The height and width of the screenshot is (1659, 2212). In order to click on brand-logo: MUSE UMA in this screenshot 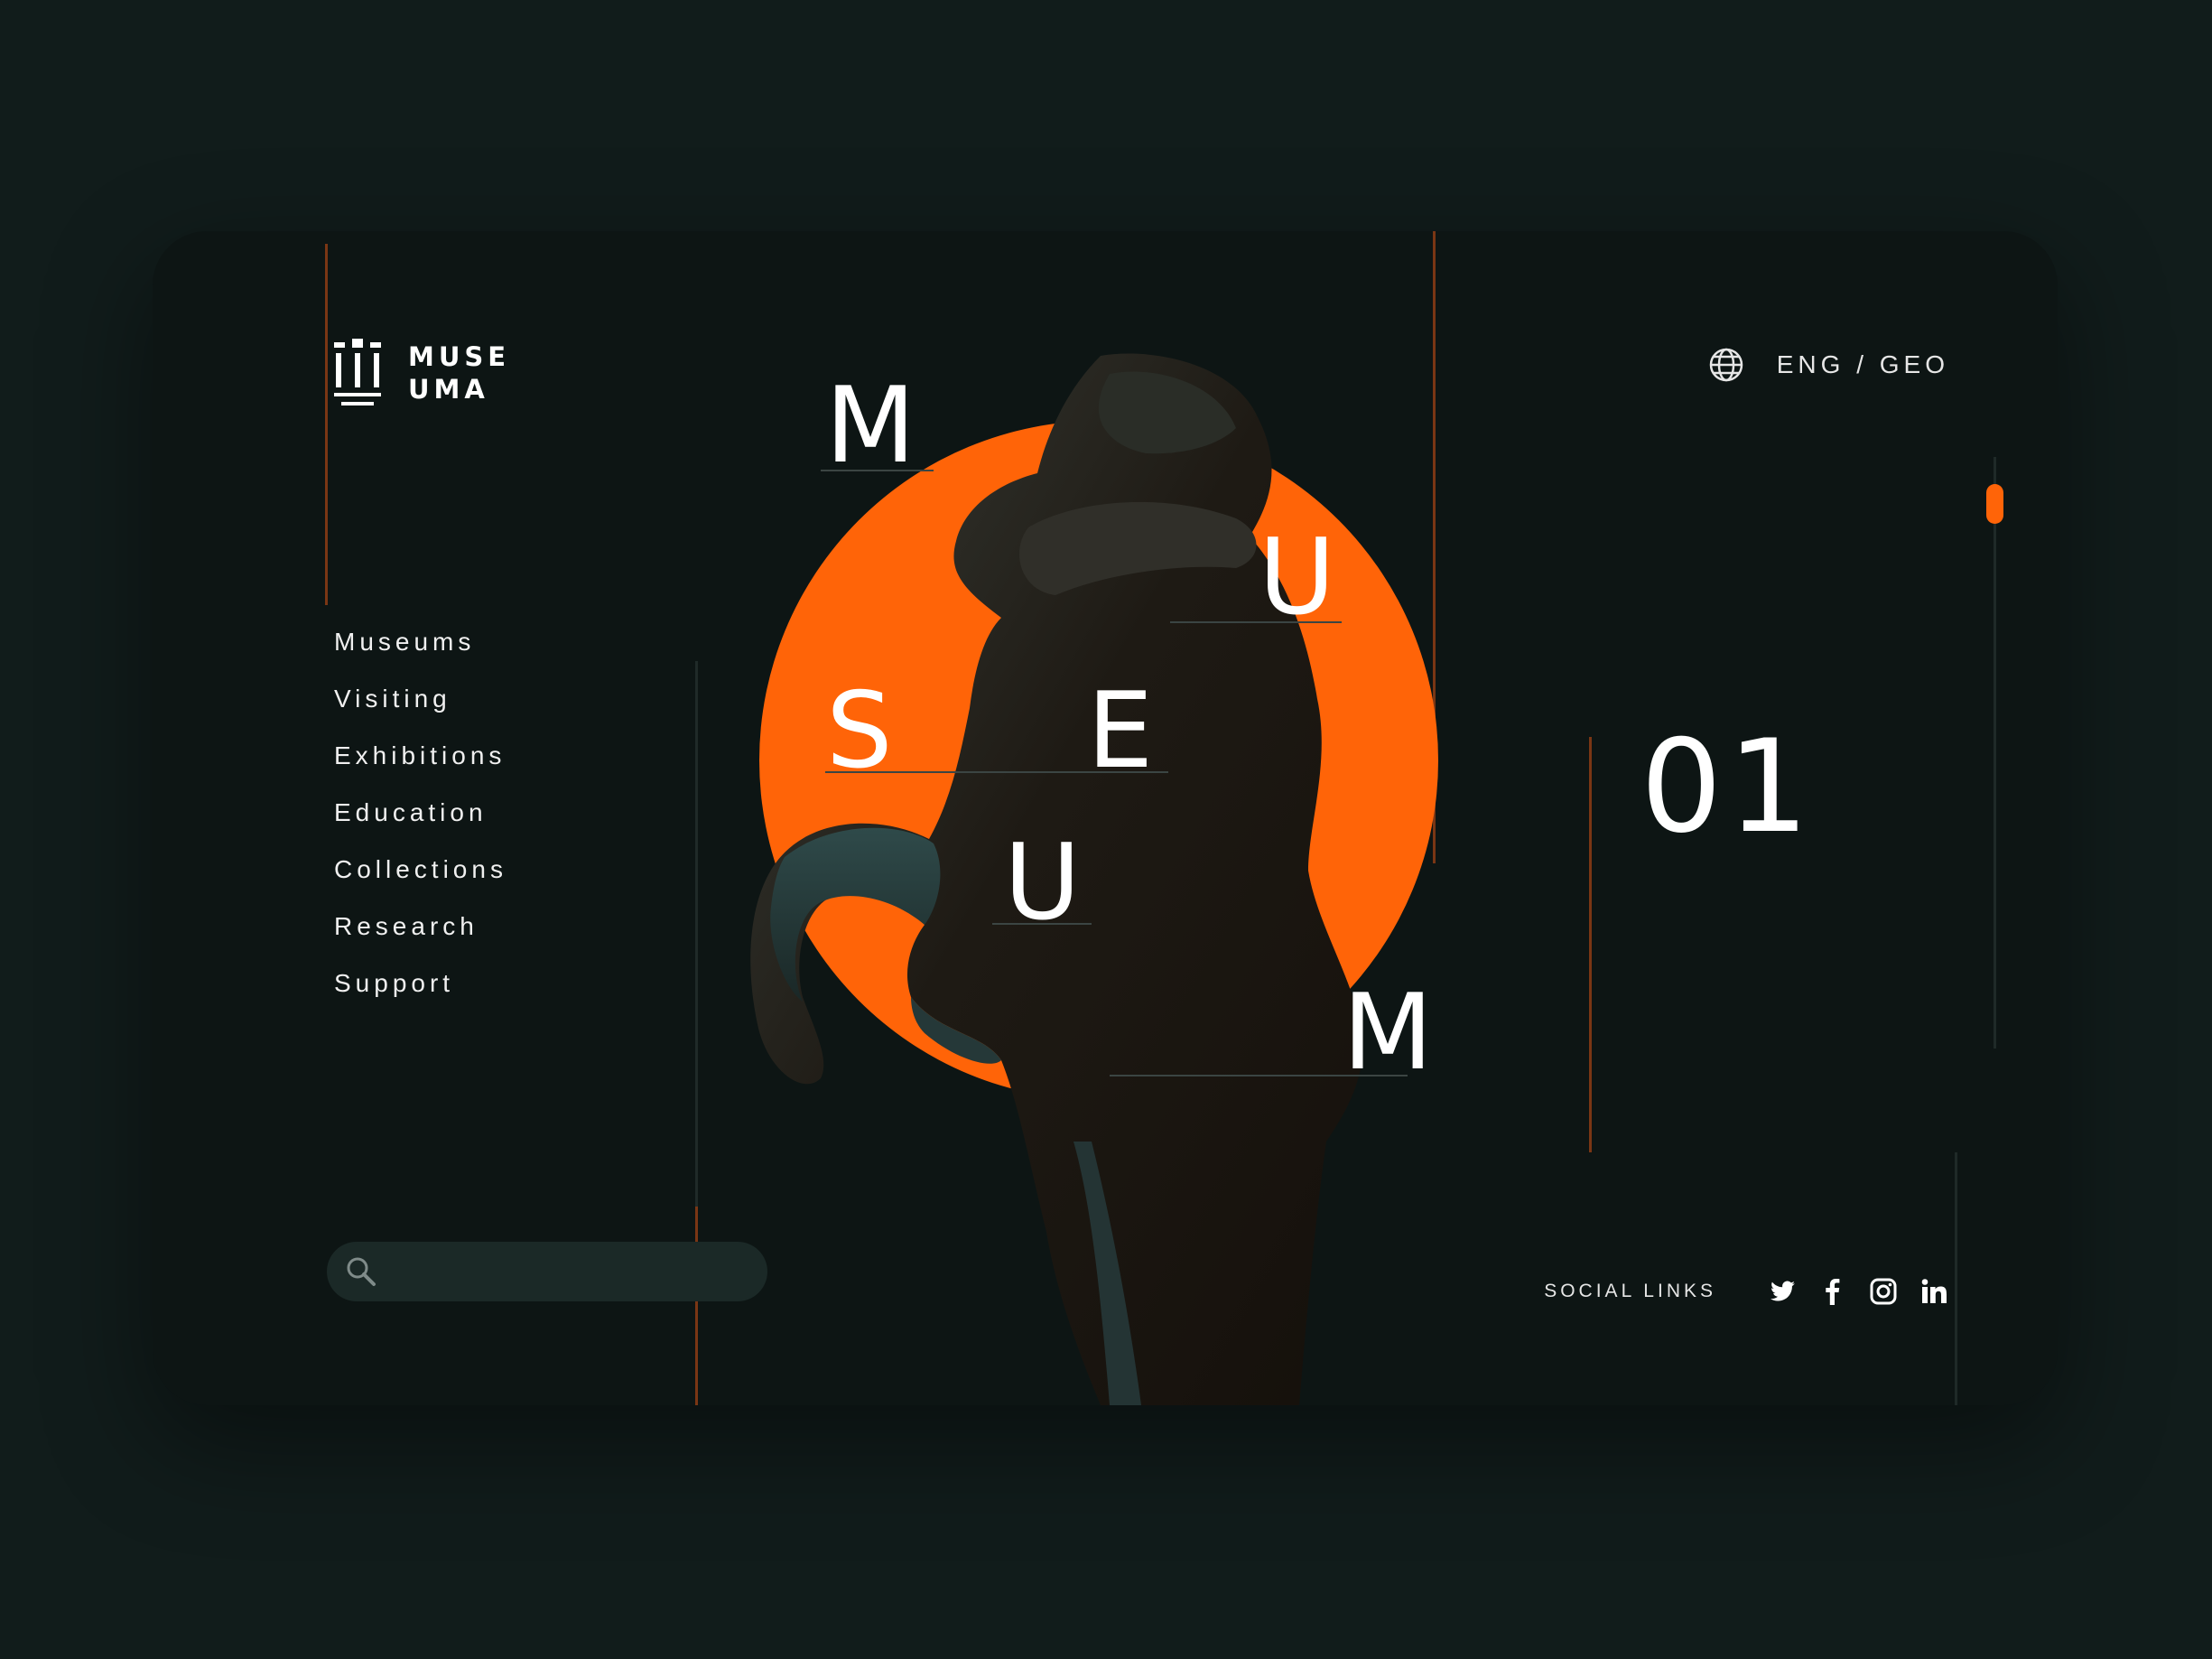, I will do `click(422, 373)`.